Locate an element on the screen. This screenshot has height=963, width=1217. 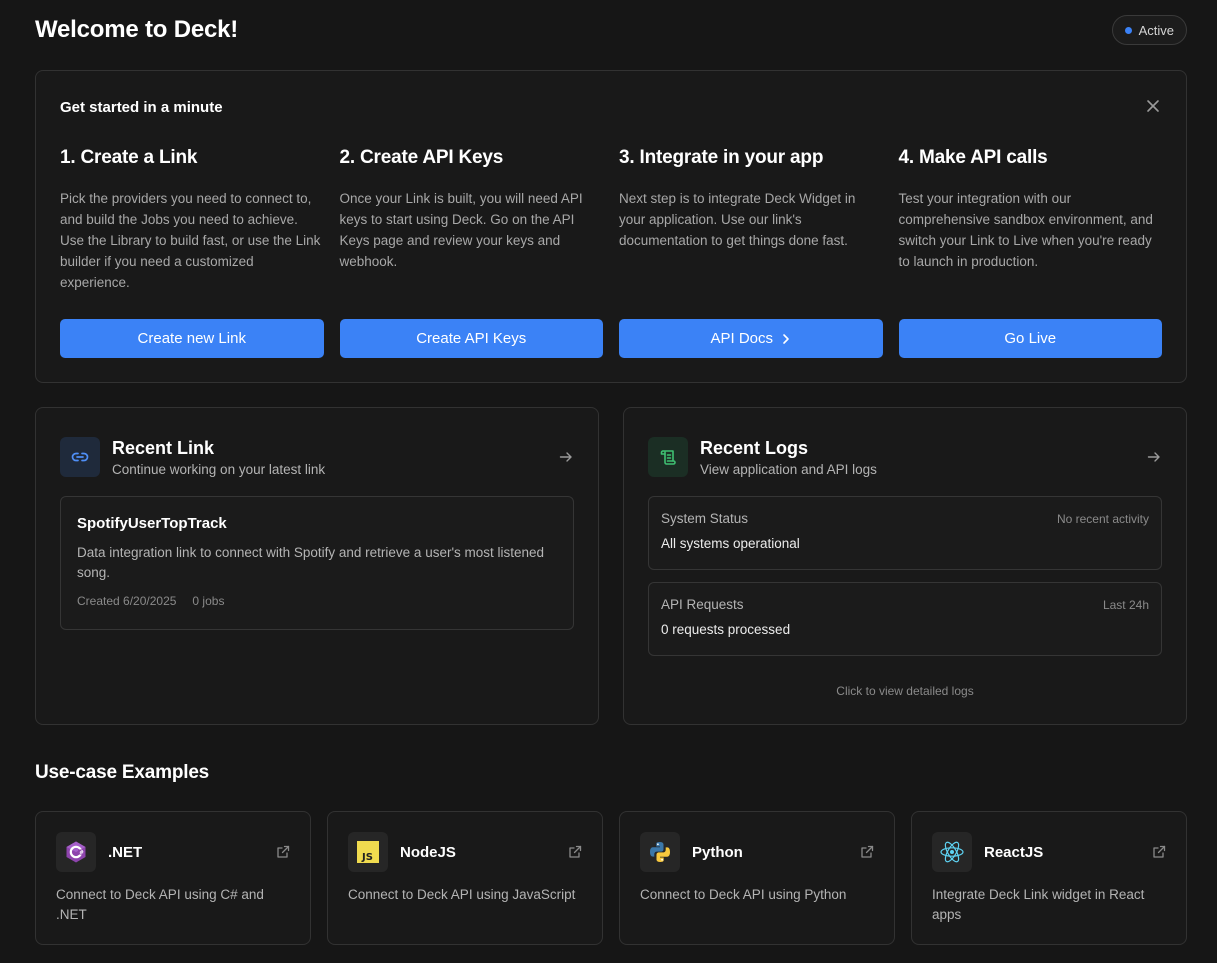
scroll-icon is located at coordinates (668, 457).